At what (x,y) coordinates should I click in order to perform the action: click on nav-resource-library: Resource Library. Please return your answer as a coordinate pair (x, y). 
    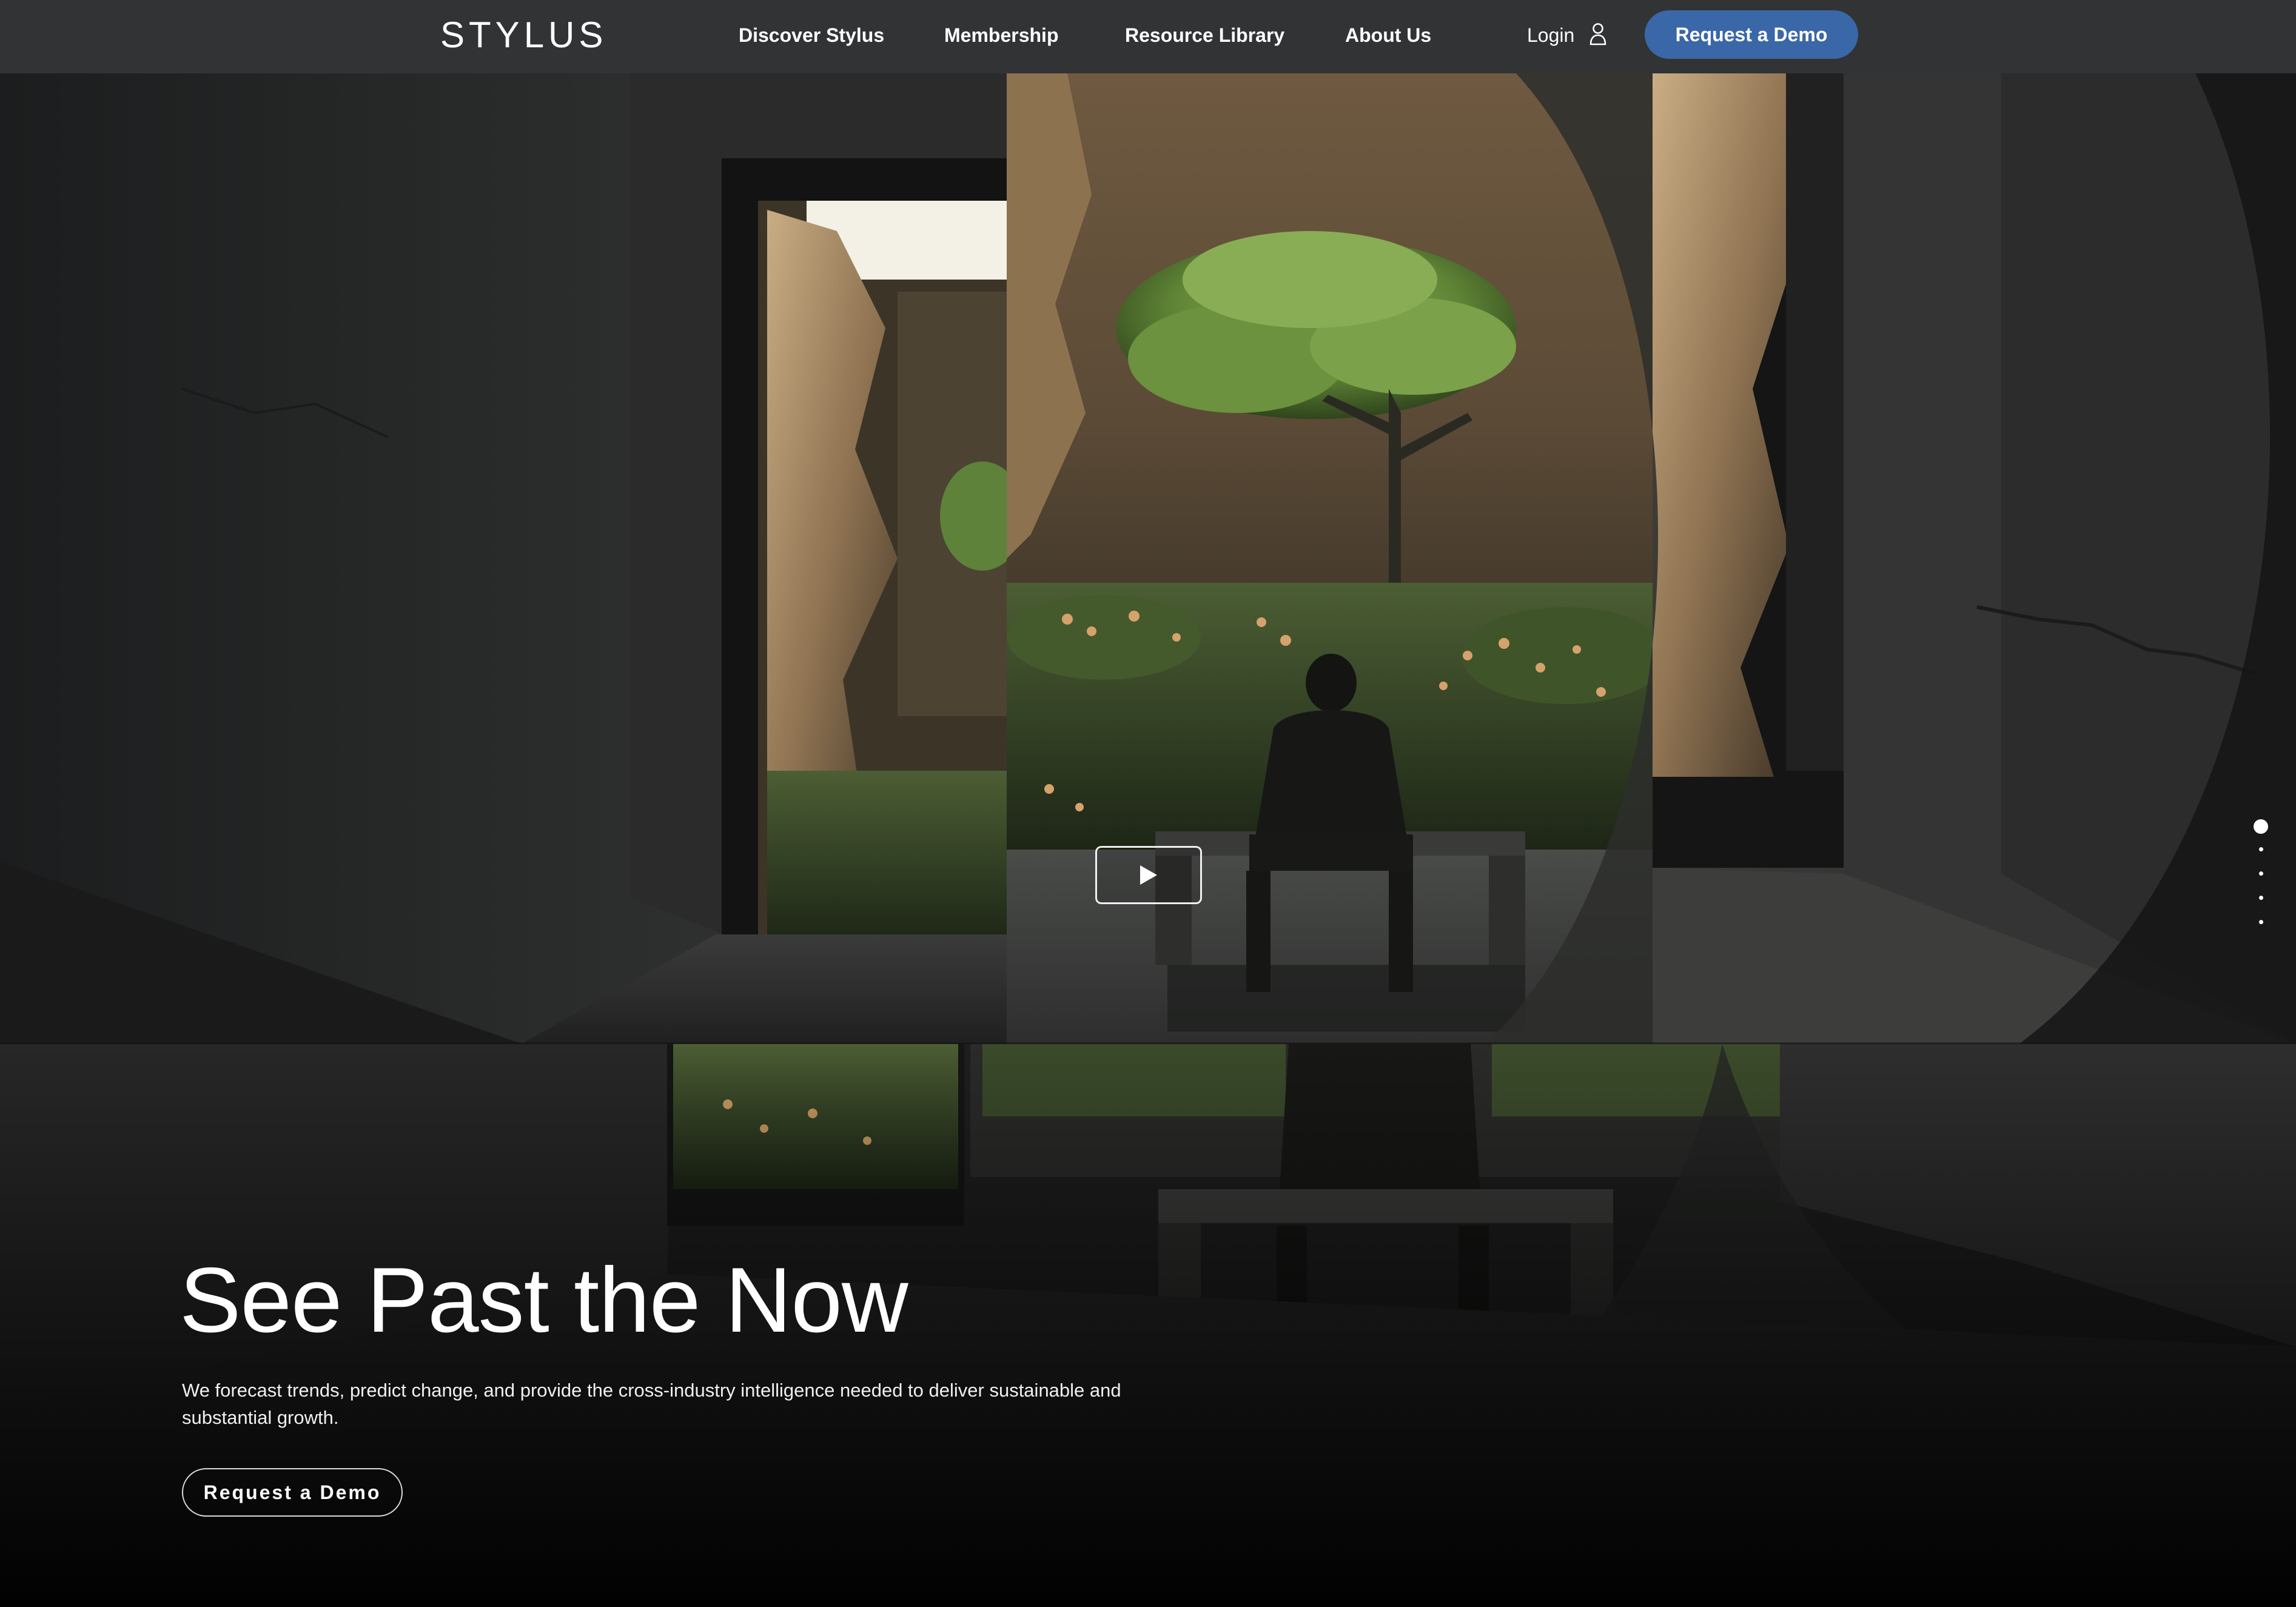
    Looking at the image, I should click on (1204, 35).